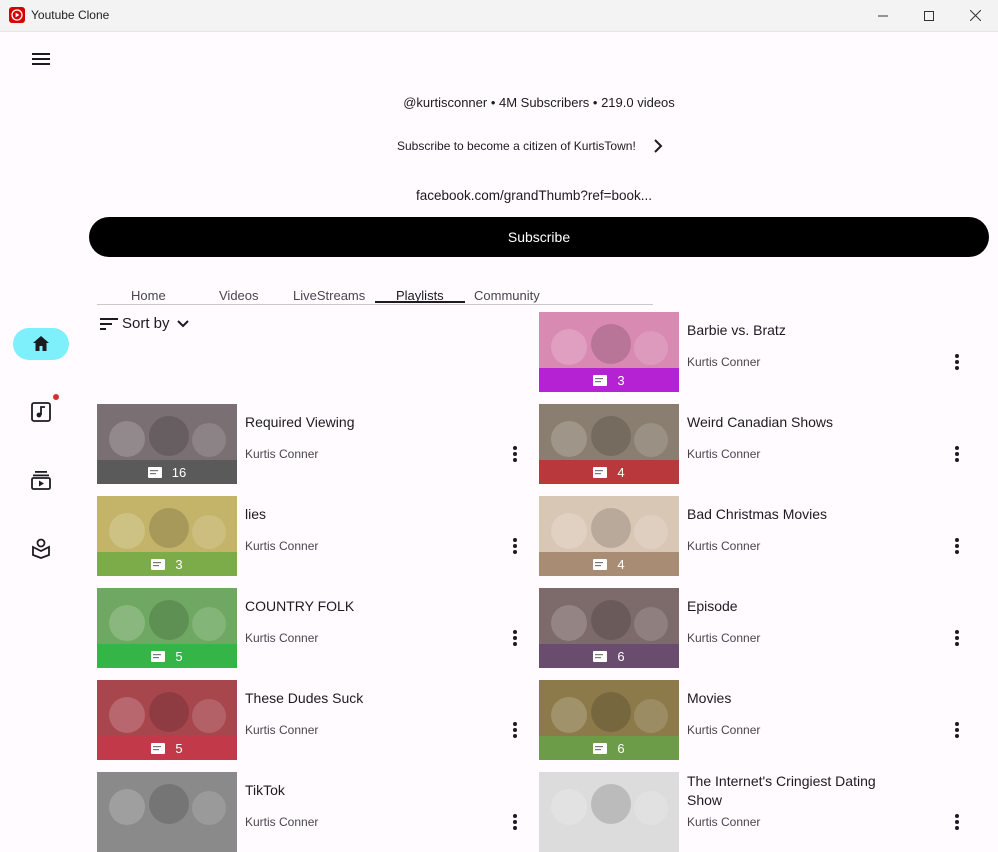 The width and height of the screenshot is (998, 852). What do you see at coordinates (167, 472) in the screenshot?
I see `playlist-count-band: 16` at bounding box center [167, 472].